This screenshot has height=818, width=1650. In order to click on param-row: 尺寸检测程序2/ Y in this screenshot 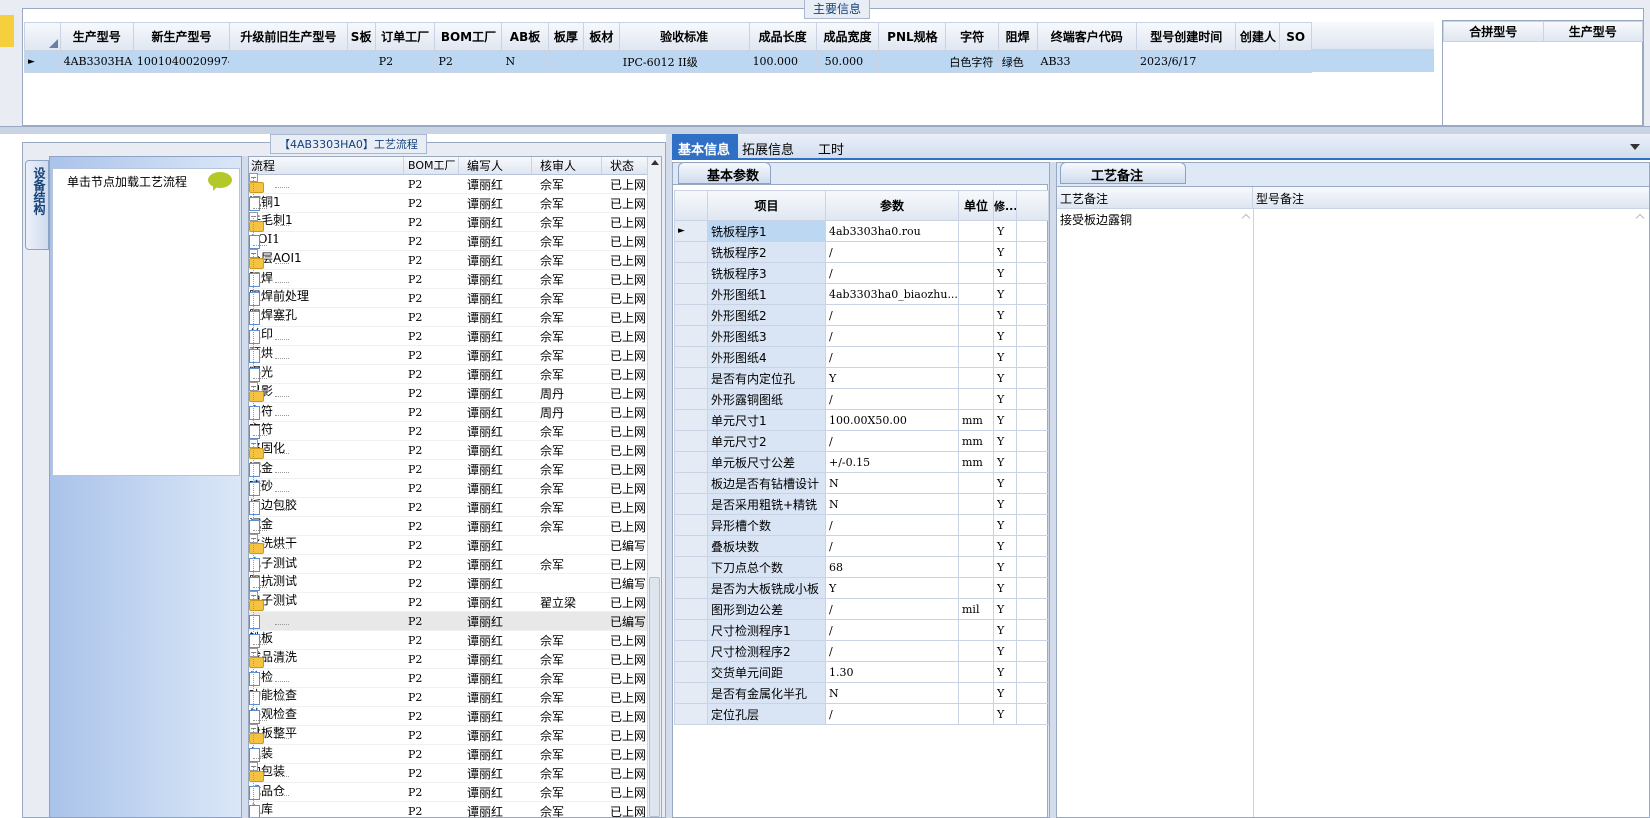, I will do `click(861, 651)`.